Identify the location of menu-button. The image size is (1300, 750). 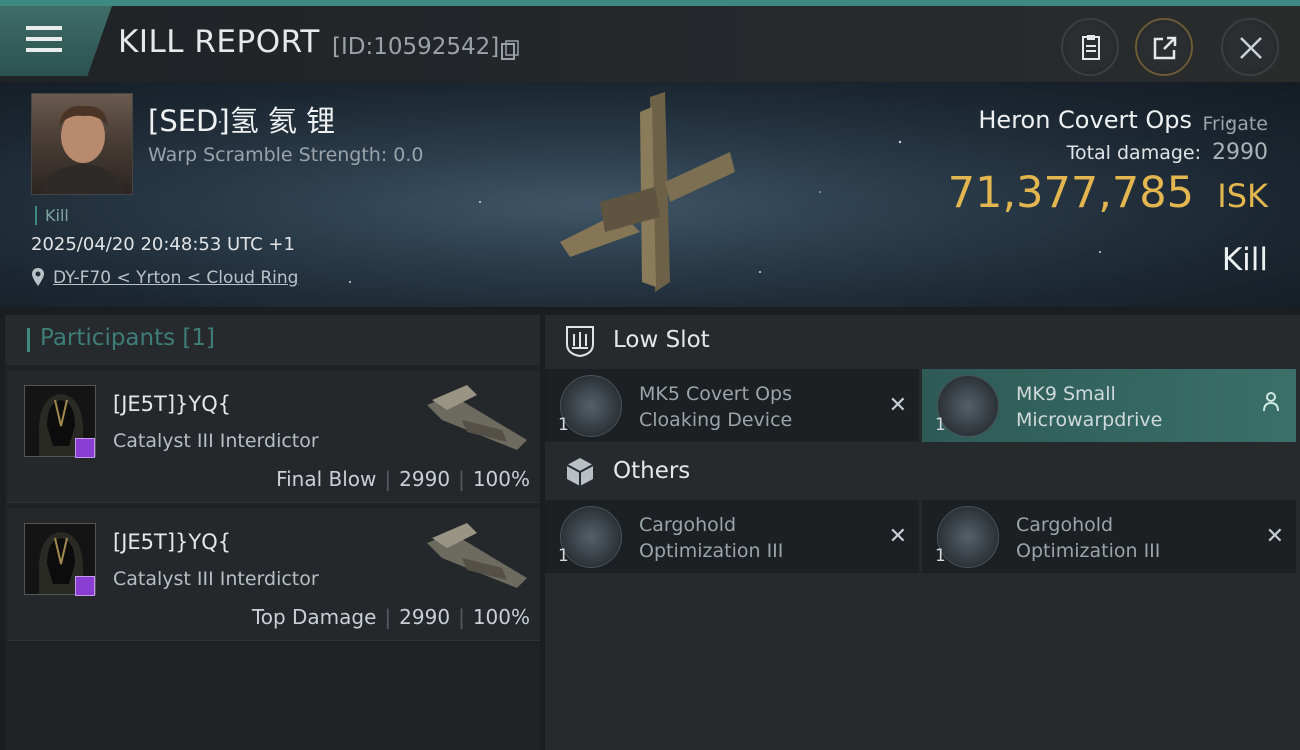
(56, 41).